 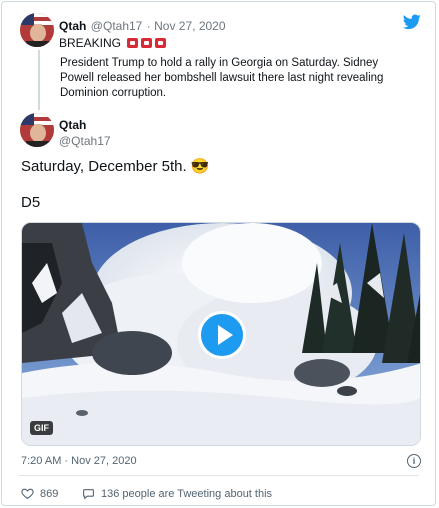 What do you see at coordinates (90, 43) in the screenshot?
I see `quoted-breaking-text: BREAKING` at bounding box center [90, 43].